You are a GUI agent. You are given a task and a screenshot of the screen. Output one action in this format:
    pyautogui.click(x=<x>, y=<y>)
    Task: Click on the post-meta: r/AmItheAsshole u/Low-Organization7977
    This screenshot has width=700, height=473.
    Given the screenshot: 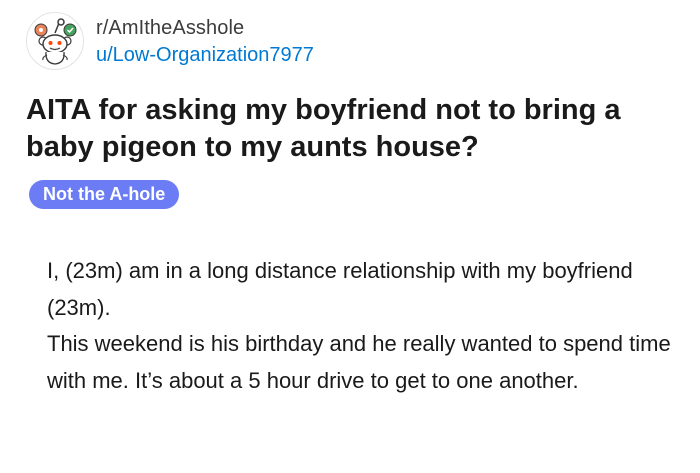 What is the action you would take?
    pyautogui.click(x=205, y=41)
    